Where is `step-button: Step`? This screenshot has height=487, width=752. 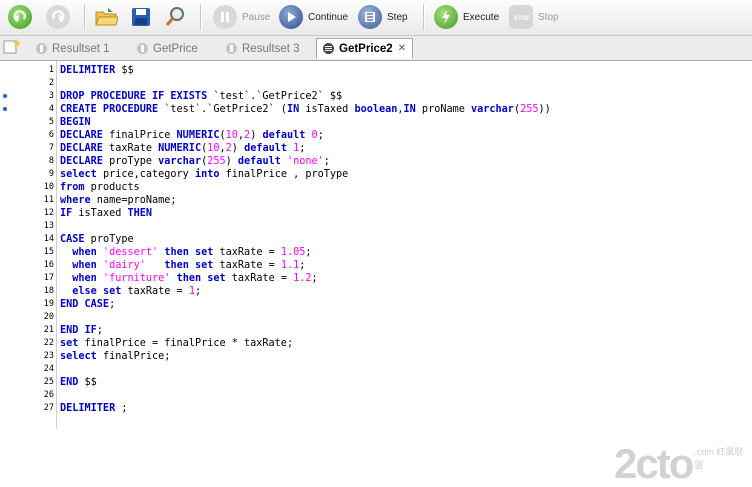
step-button: Step is located at coordinates (383, 17).